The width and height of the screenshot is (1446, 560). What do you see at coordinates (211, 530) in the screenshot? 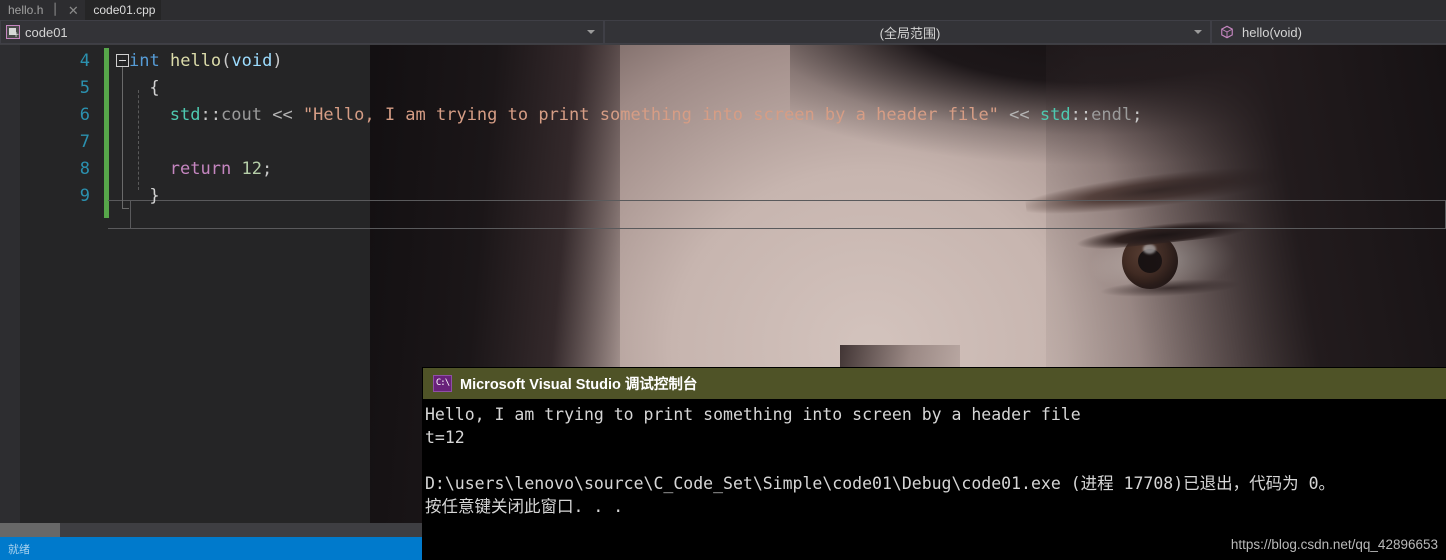
I see `horizontal-scrollbar` at bounding box center [211, 530].